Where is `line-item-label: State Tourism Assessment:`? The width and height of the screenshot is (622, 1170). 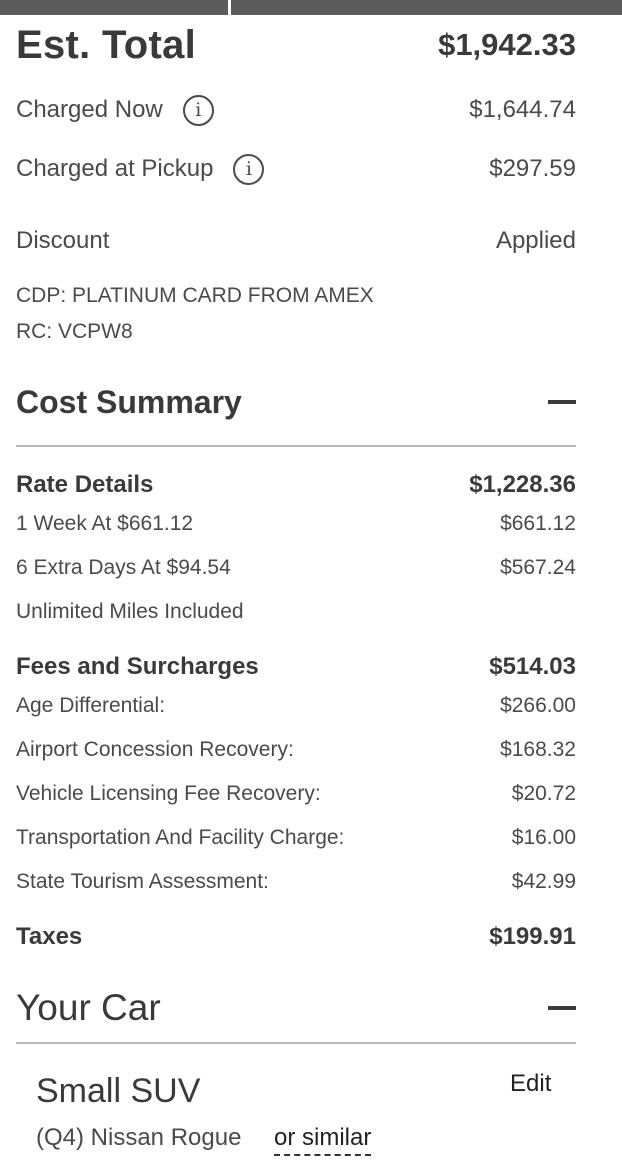
line-item-label: State Tourism Assessment: is located at coordinates (142, 881).